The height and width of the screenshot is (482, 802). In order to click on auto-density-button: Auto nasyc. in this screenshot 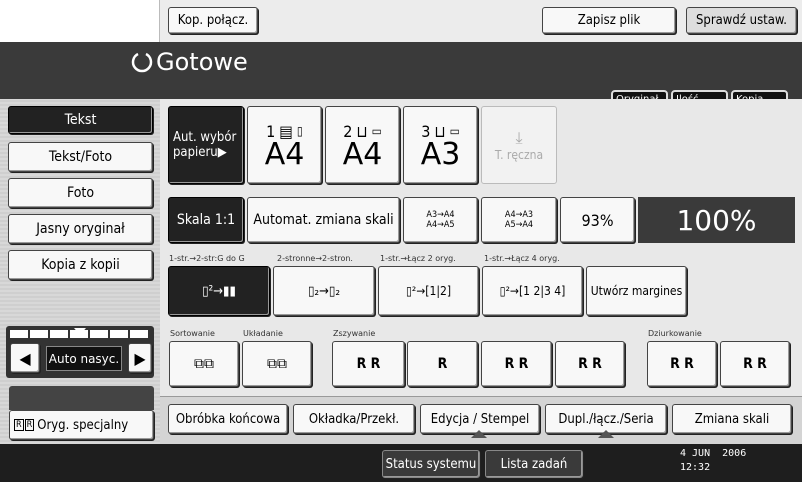, I will do `click(84, 358)`.